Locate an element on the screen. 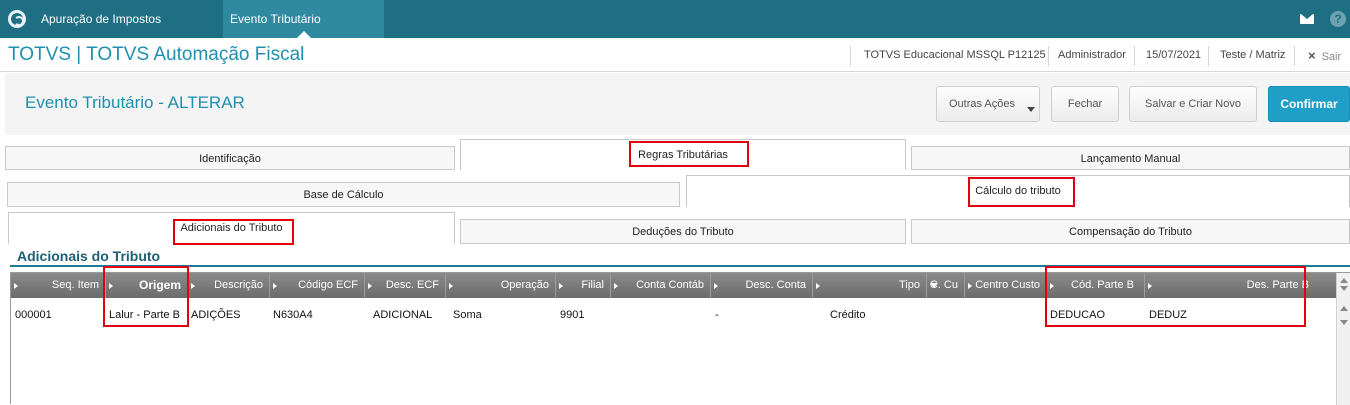  column-header-operacao: Operação is located at coordinates (501, 285).